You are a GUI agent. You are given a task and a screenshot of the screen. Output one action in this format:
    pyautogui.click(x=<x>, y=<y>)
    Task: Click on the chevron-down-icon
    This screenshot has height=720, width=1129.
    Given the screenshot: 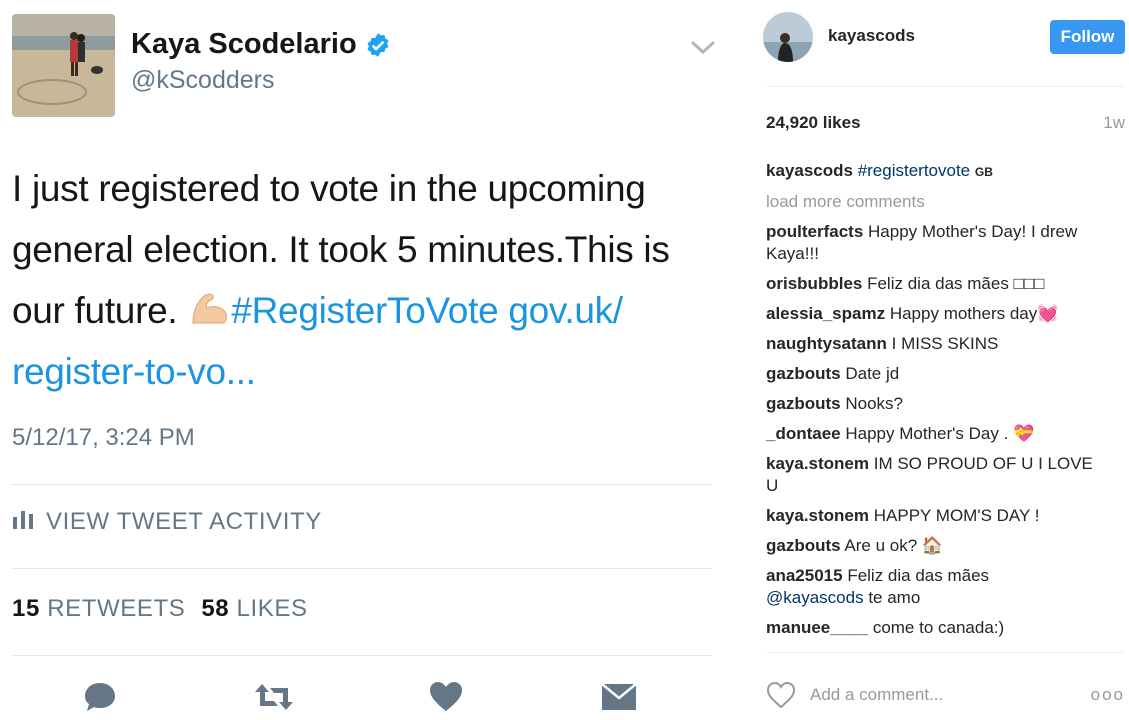 What is the action you would take?
    pyautogui.click(x=703, y=48)
    